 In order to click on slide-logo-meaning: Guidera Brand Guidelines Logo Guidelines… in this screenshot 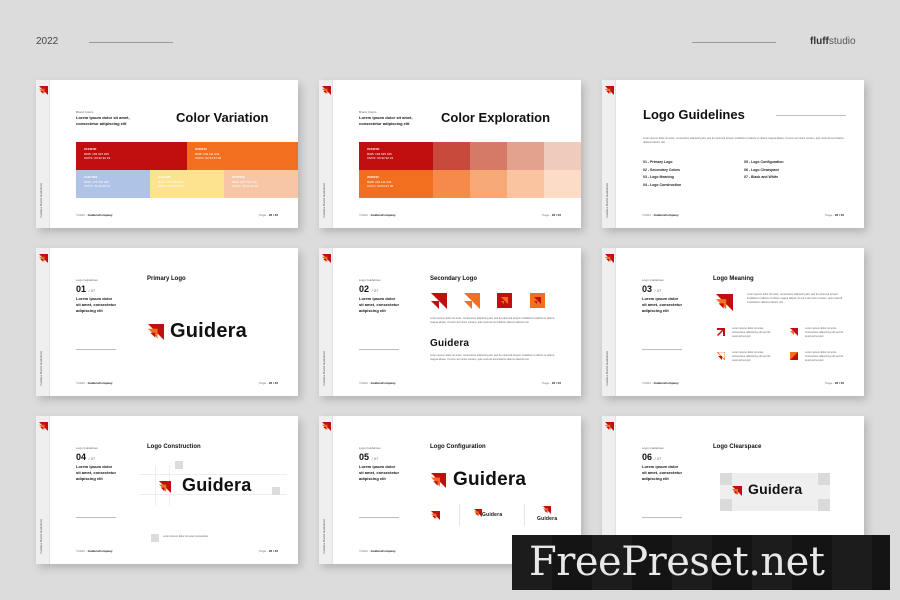, I will do `click(733, 322)`.